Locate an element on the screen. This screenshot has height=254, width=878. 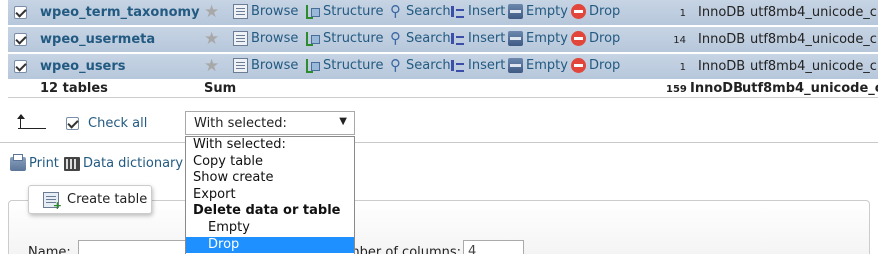
columns-label: mber of columns: is located at coordinates (404, 249).